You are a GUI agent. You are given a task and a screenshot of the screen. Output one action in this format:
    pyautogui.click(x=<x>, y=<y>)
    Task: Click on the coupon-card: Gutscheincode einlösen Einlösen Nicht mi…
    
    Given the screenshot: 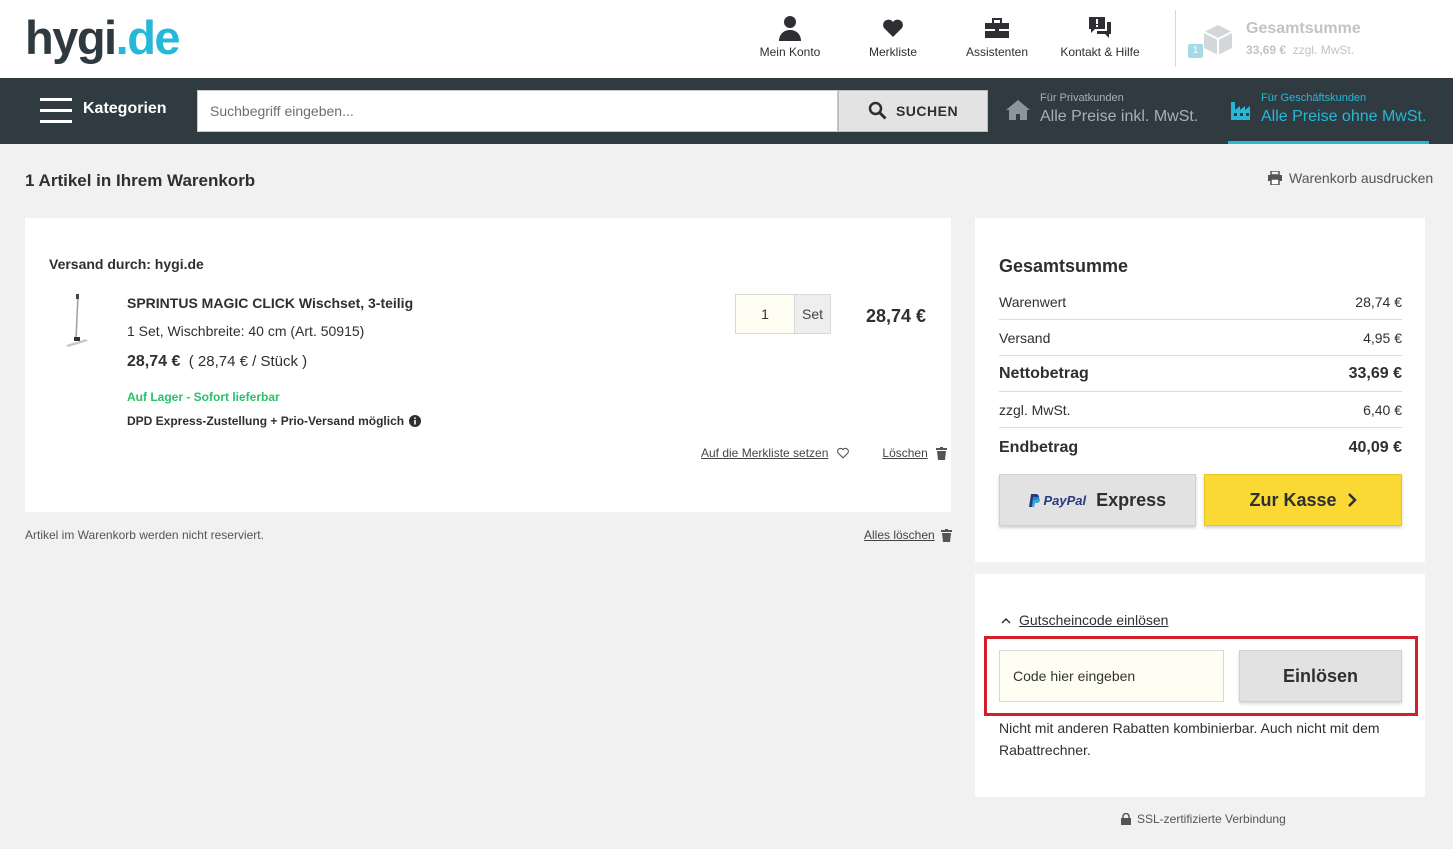 What is the action you would take?
    pyautogui.click(x=1200, y=685)
    